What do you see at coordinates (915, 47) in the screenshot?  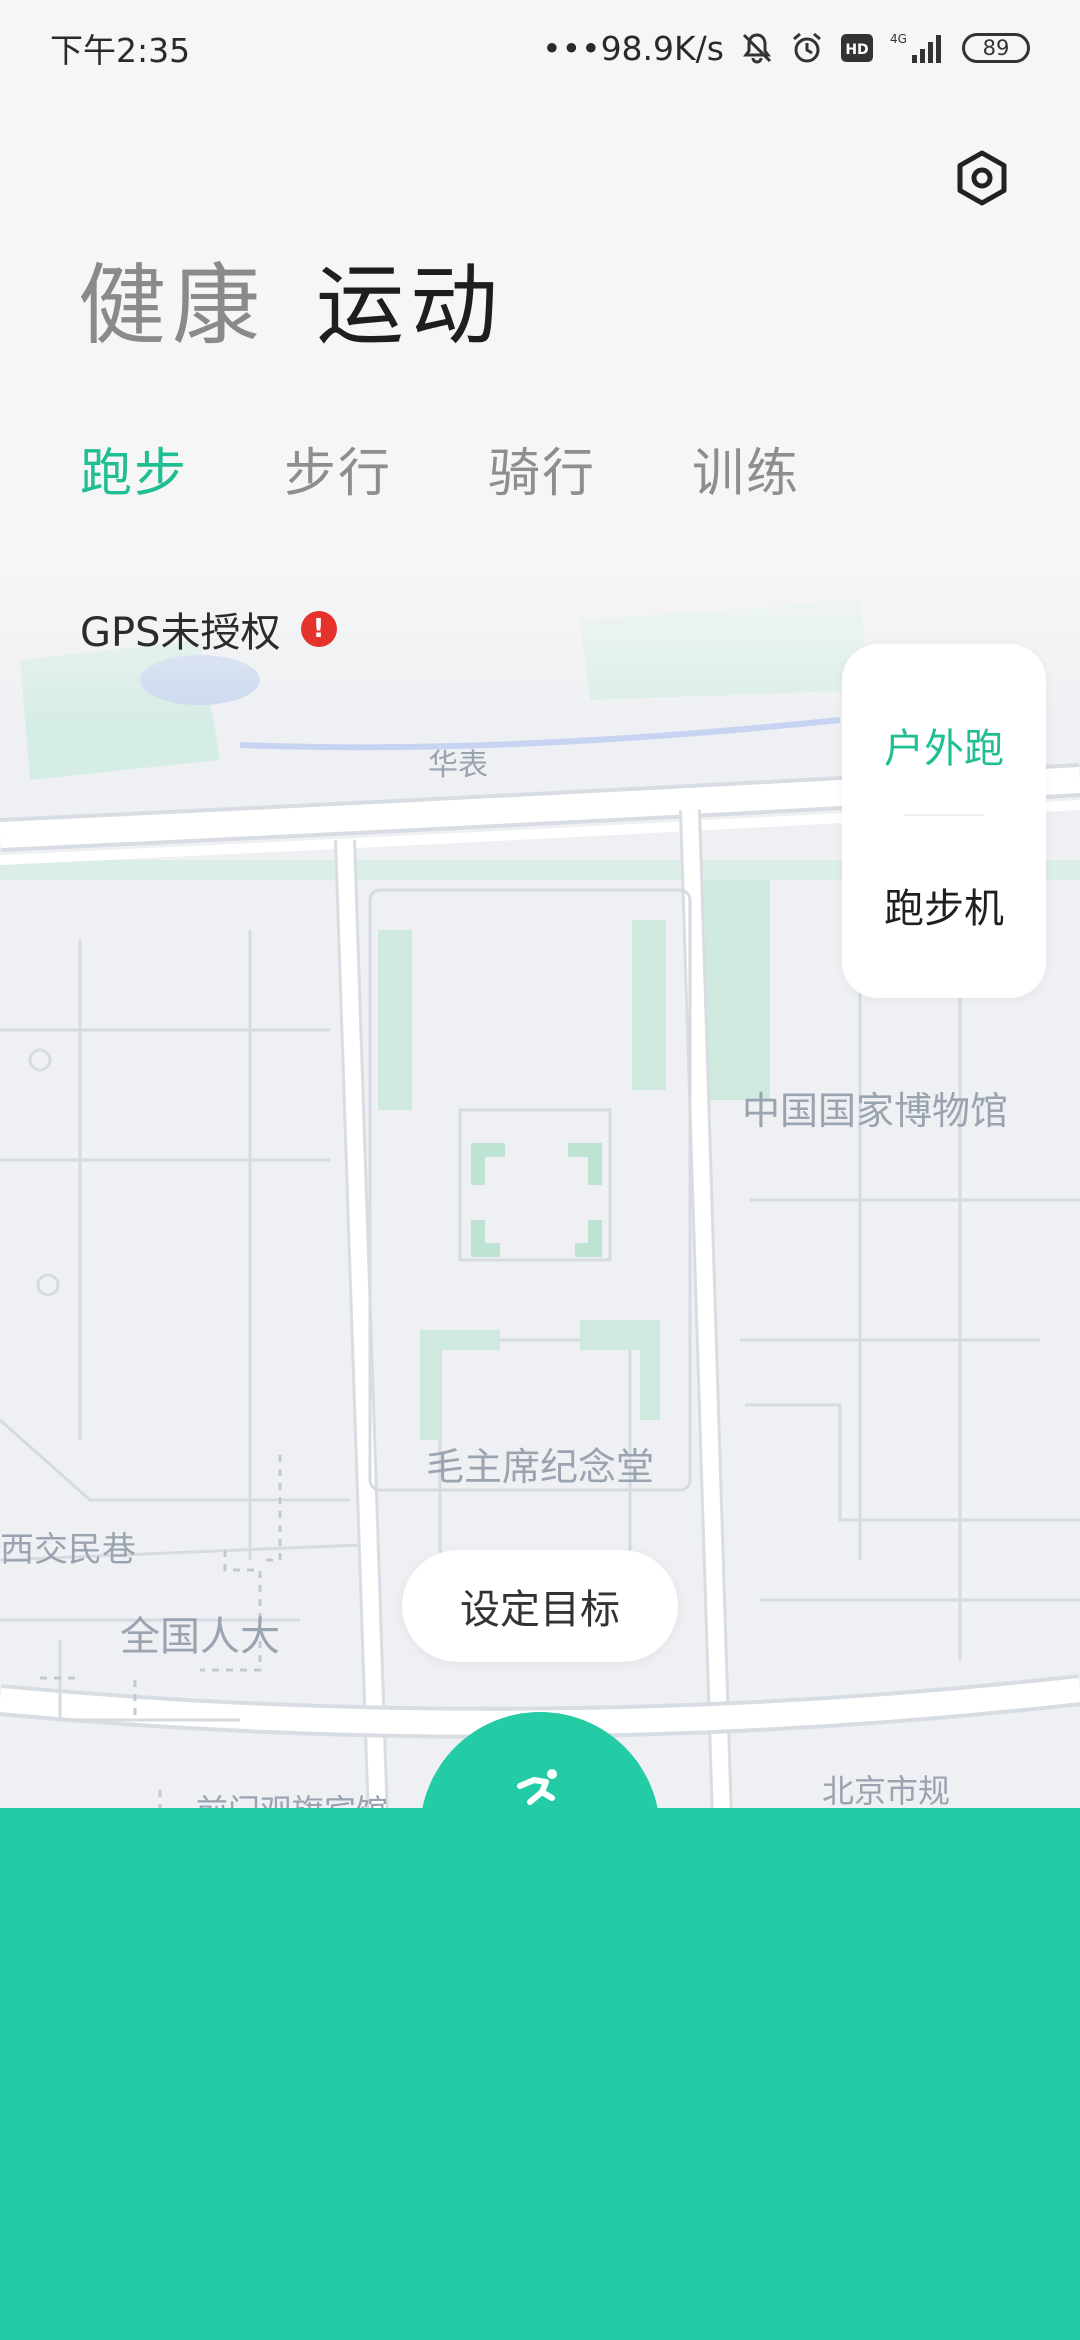 I see `signal-strength-icon: 4G` at bounding box center [915, 47].